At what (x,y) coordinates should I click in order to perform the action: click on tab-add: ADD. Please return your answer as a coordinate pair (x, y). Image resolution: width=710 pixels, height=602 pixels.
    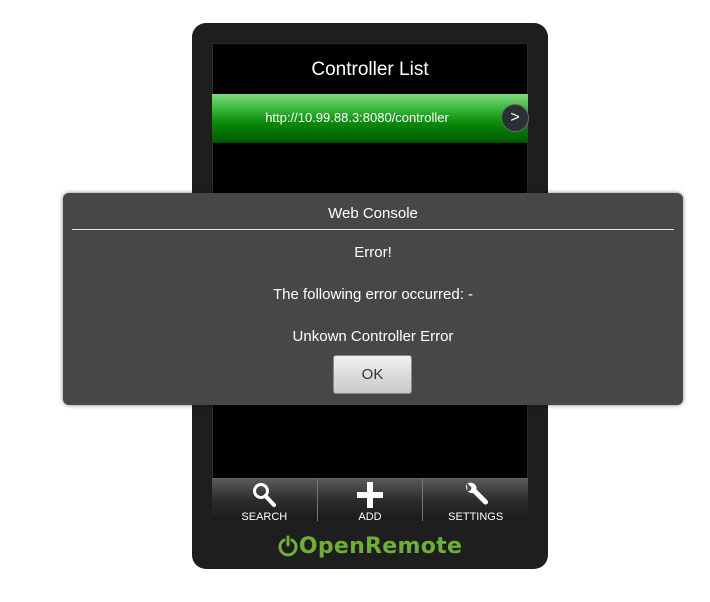
    Looking at the image, I should click on (371, 500).